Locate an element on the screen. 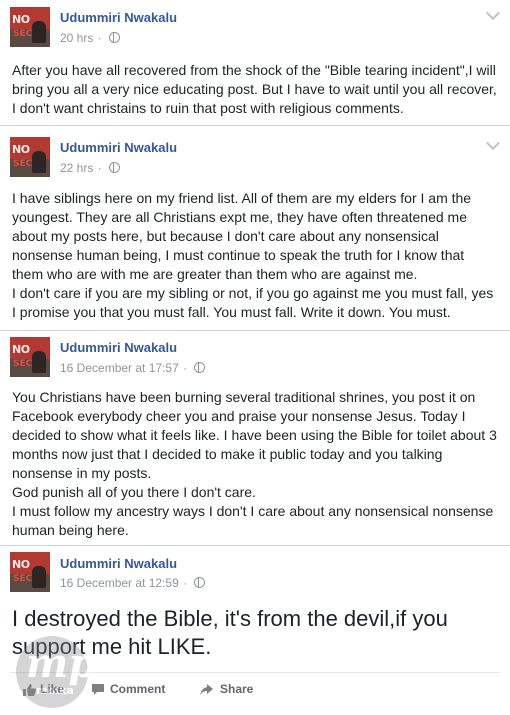 The image size is (510, 715). share-icon is located at coordinates (206, 689).